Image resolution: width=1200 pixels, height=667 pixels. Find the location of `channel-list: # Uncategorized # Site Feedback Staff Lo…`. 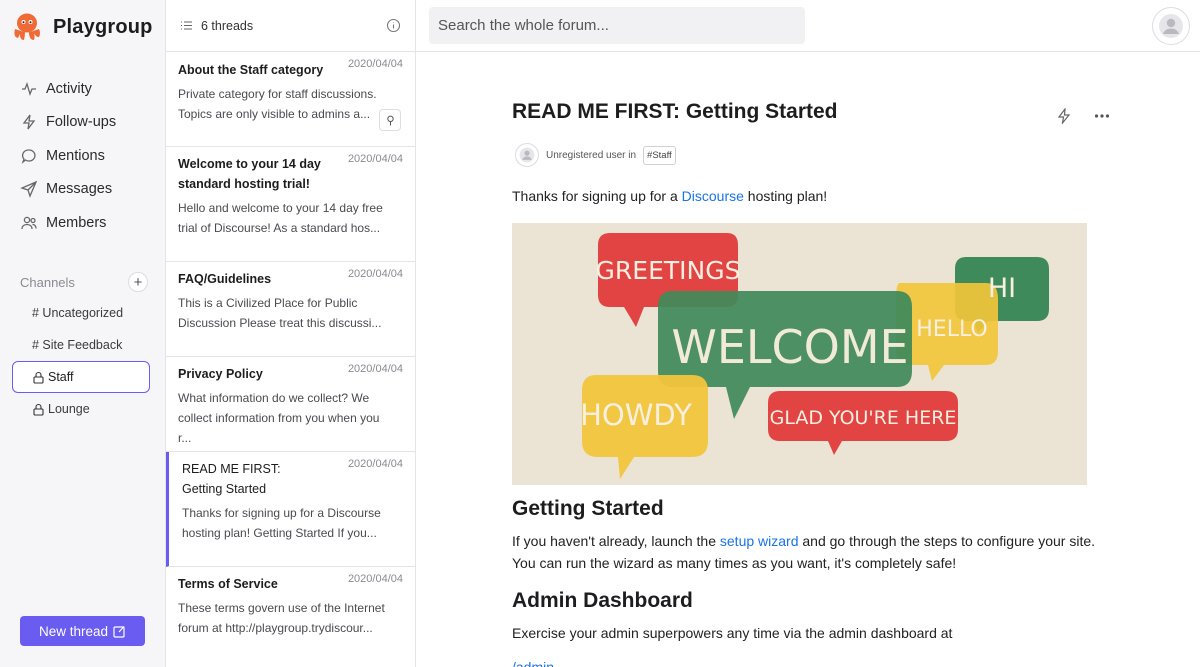

channel-list: # Uncategorized # Site Feedback Staff Lo… is located at coordinates (81, 361).